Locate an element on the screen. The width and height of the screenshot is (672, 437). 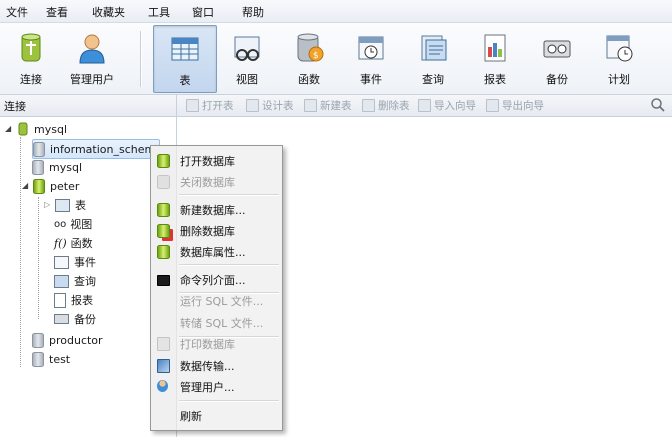
tree-db-productor: productor is located at coordinates (67, 340).